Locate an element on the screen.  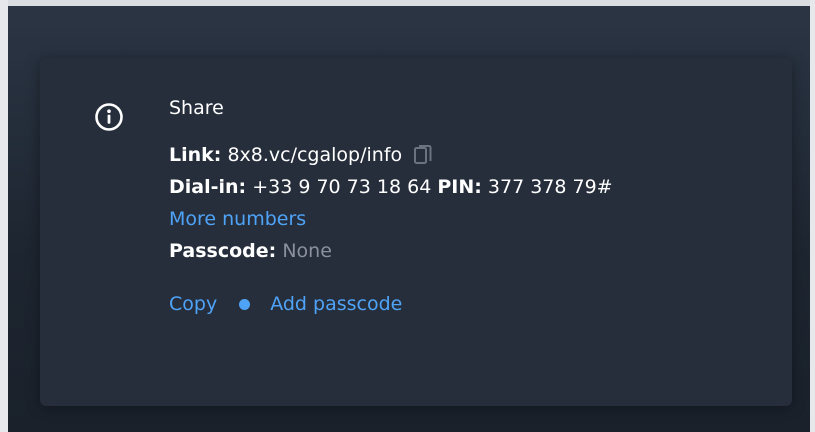
add-passcode-button: Add passcode is located at coordinates (336, 304).